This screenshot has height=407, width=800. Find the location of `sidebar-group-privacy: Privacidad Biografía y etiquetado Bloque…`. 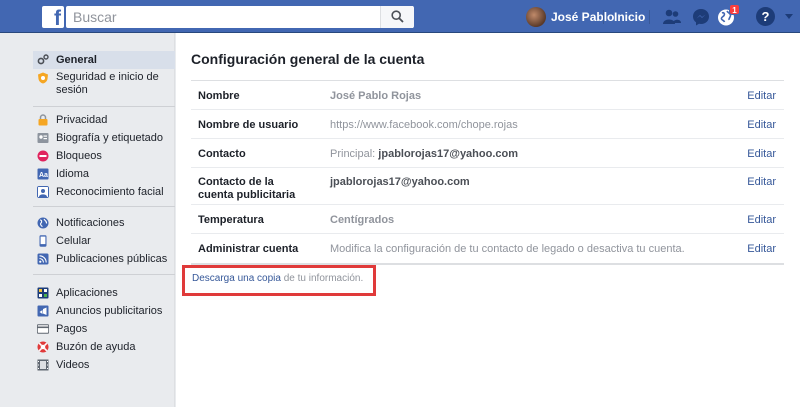

sidebar-group-privacy: Privacidad Biografía y etiquetado Bloque… is located at coordinates (104, 156).